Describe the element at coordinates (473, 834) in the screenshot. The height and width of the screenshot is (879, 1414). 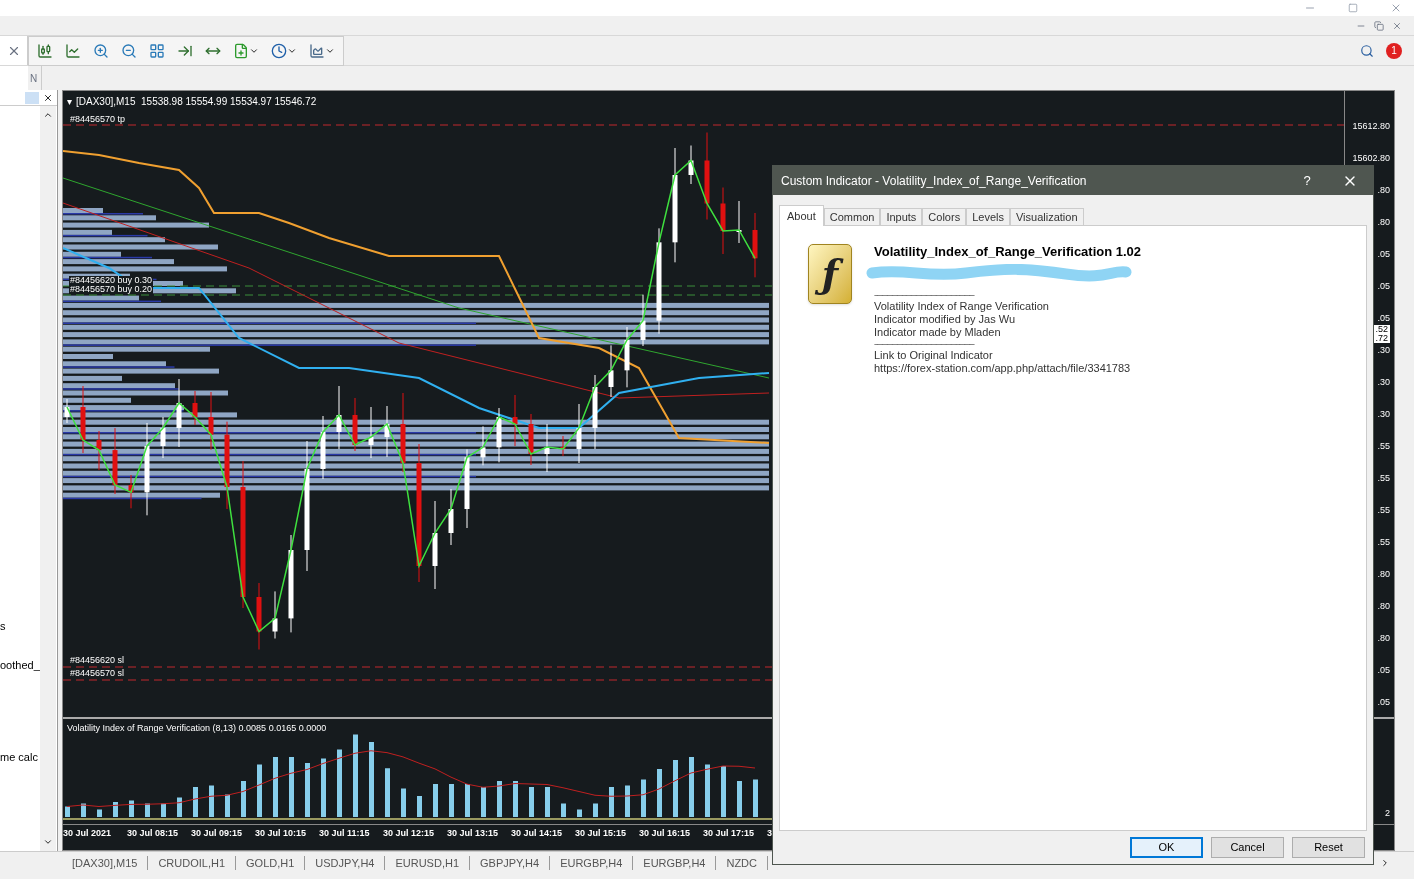
I see `time-label: 30 Jul 13:15` at that location.